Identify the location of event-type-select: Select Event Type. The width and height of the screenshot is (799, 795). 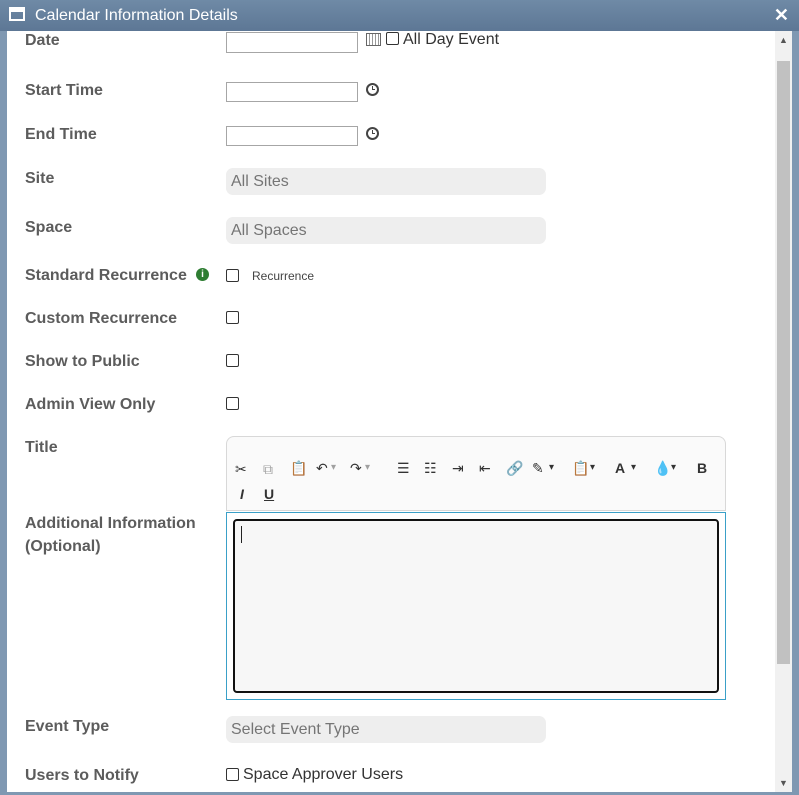
(386, 729).